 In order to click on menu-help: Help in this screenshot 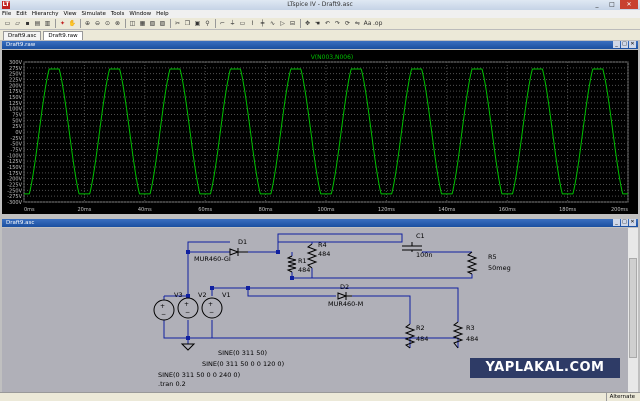, I will do `click(162, 14)`.